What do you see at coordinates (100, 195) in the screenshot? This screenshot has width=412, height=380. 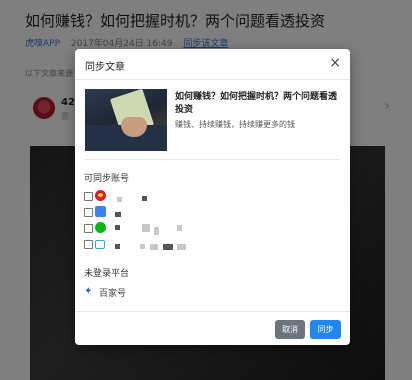 I see `weibo-icon` at bounding box center [100, 195].